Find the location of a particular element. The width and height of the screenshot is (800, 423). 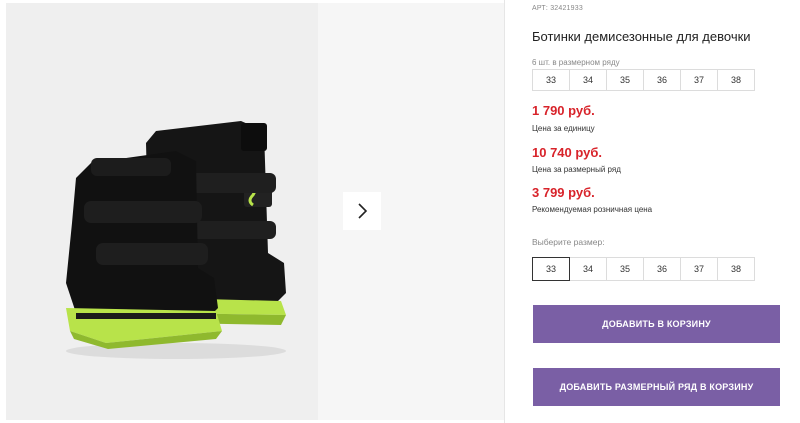

pack-size-cell: 34 is located at coordinates (588, 80).